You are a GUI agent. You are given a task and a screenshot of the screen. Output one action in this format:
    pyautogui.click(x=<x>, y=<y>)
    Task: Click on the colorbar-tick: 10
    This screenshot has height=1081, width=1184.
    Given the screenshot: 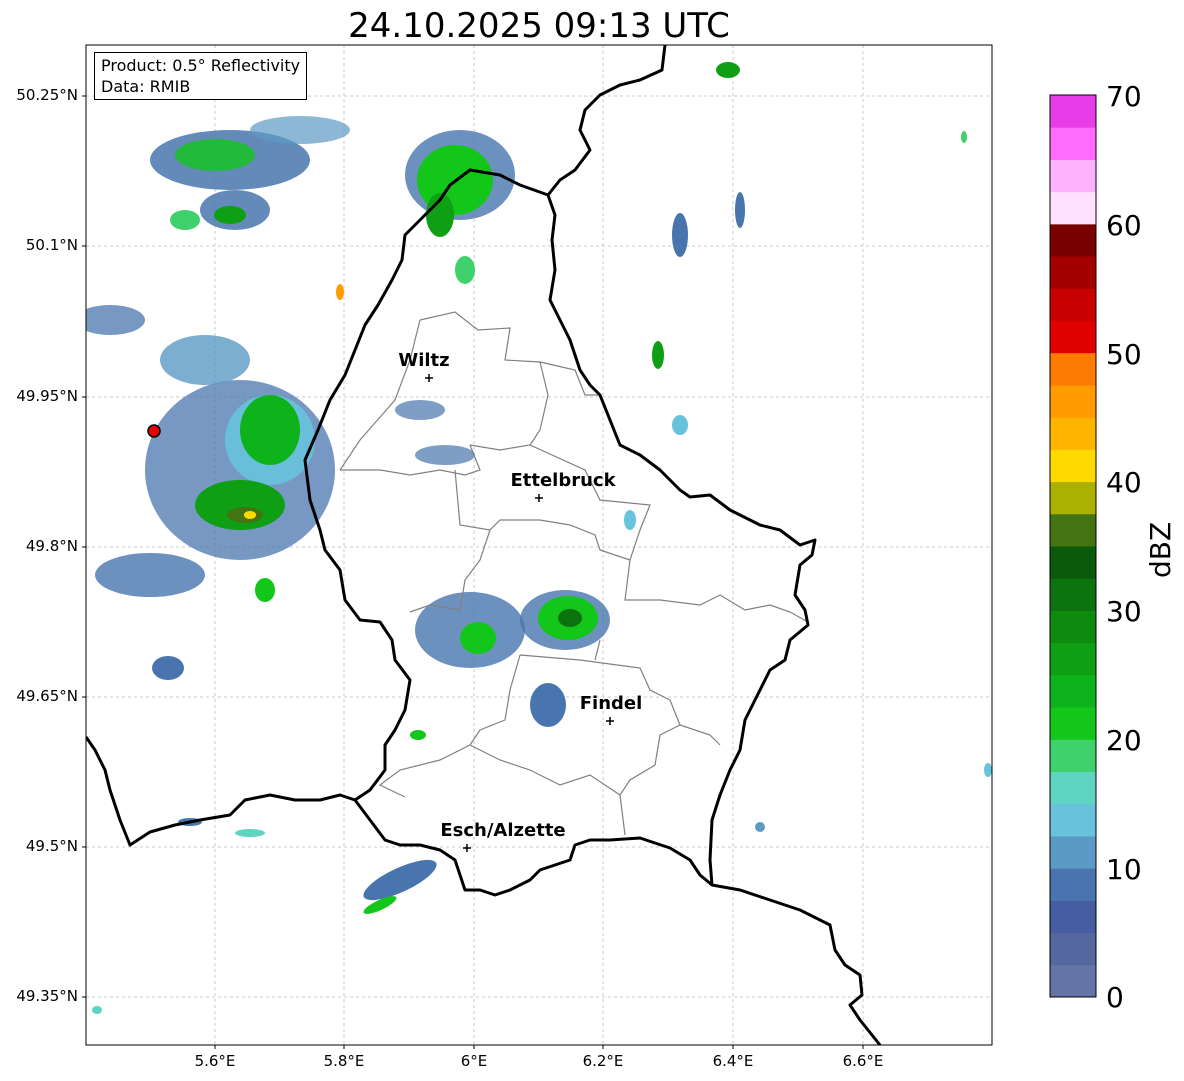 What is the action you would take?
    pyautogui.click(x=1124, y=869)
    